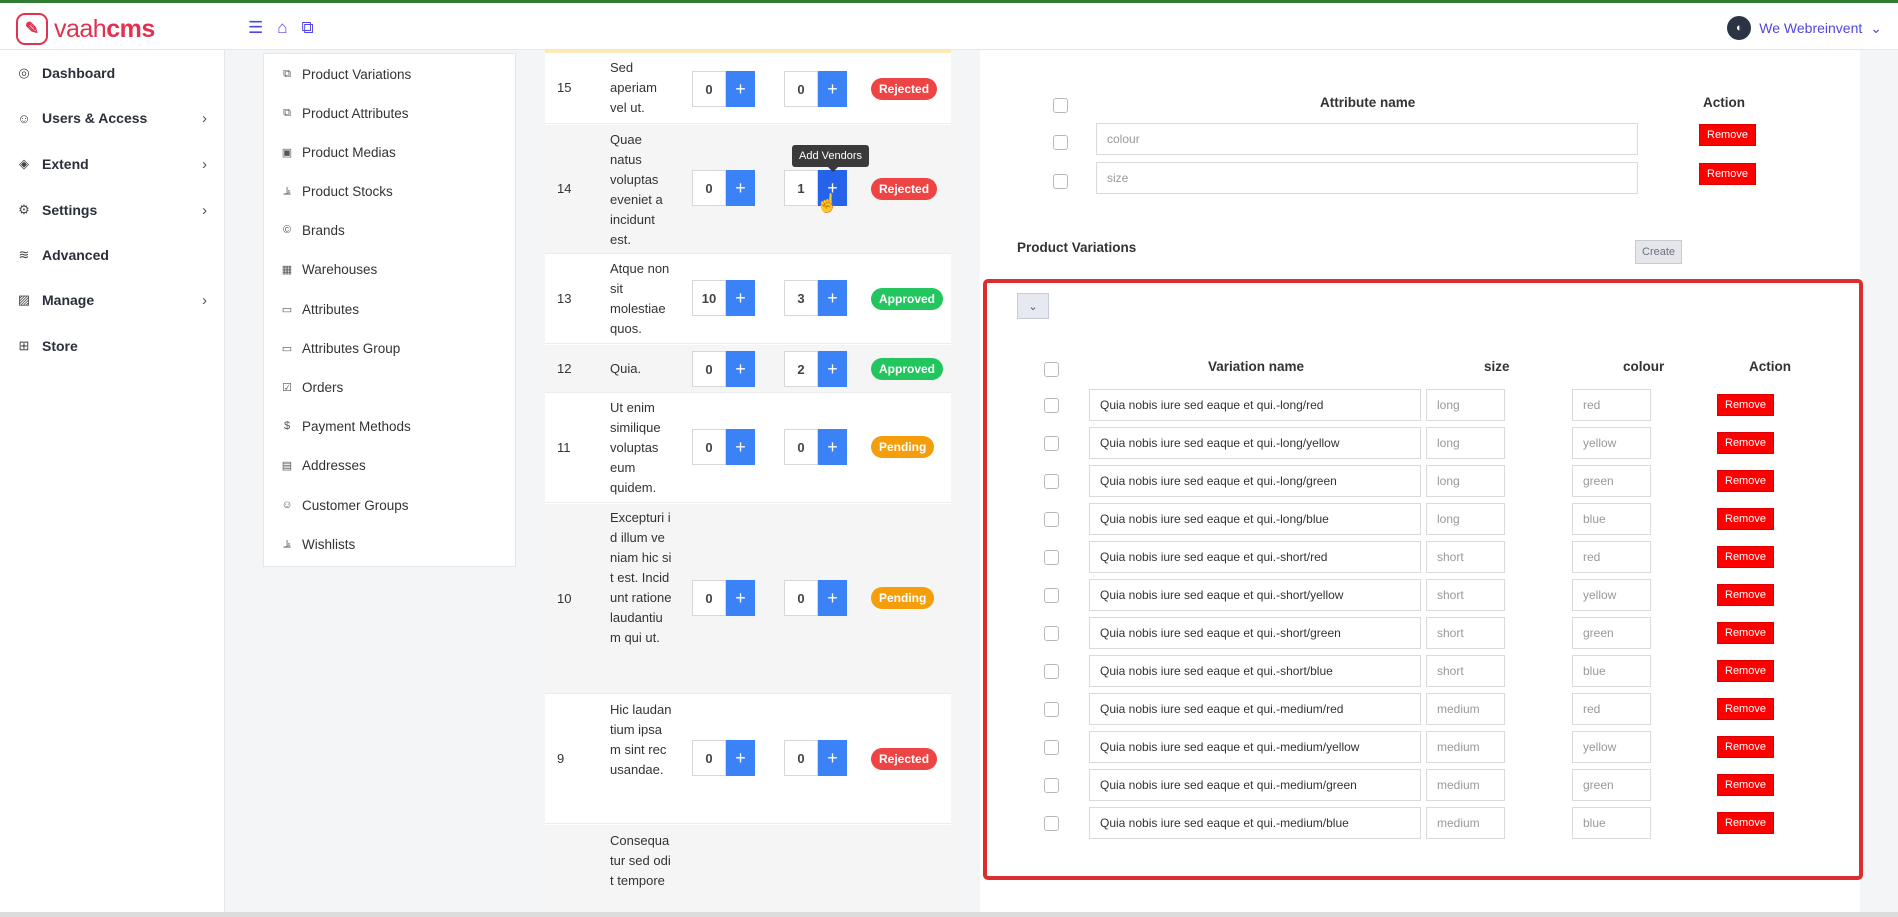 The width and height of the screenshot is (1898, 917). Describe the element at coordinates (308, 28) in the screenshot. I see `external-link-icon: ⧉` at that location.